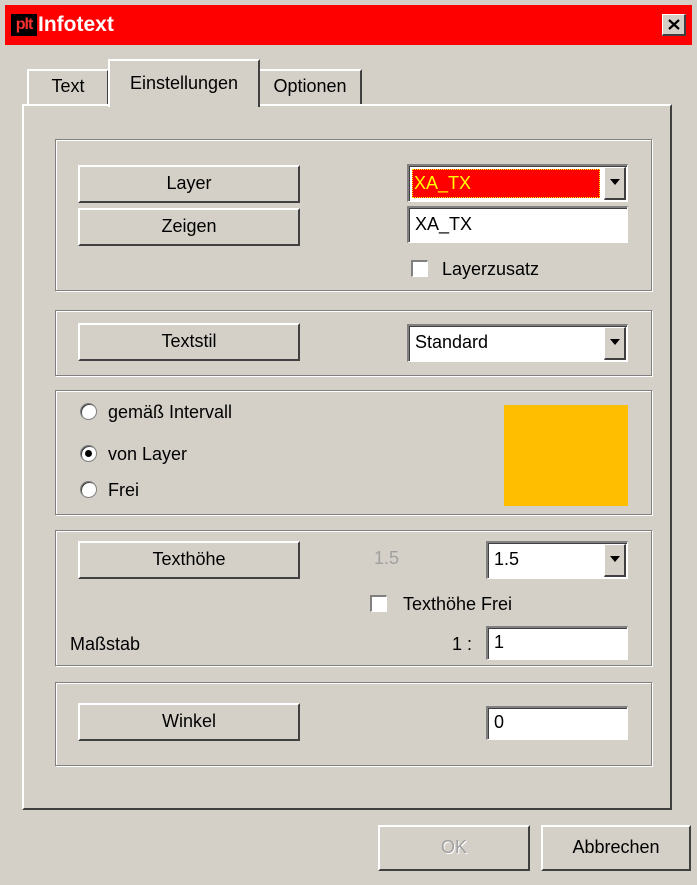 This screenshot has width=697, height=885. Describe the element at coordinates (148, 454) in the screenshot. I see `radio-von-layer-label: von Layer` at that location.